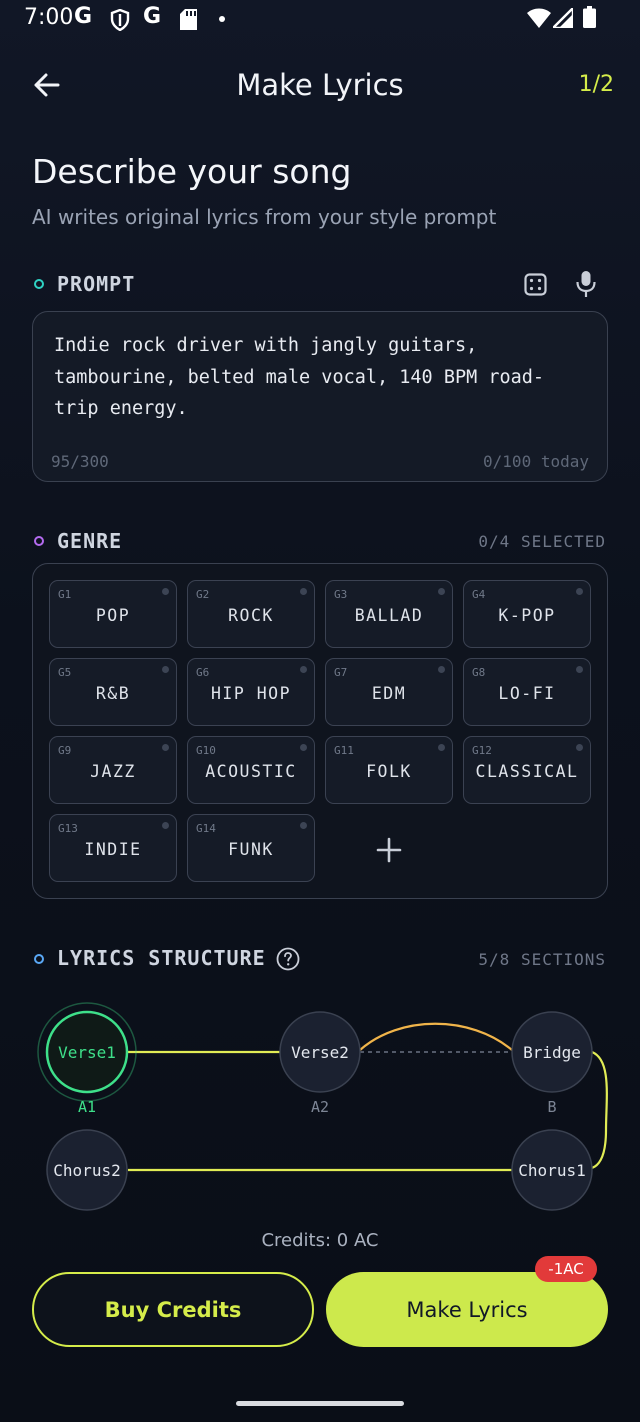 This screenshot has height=1422, width=640. I want to click on help-icon, so click(288, 959).